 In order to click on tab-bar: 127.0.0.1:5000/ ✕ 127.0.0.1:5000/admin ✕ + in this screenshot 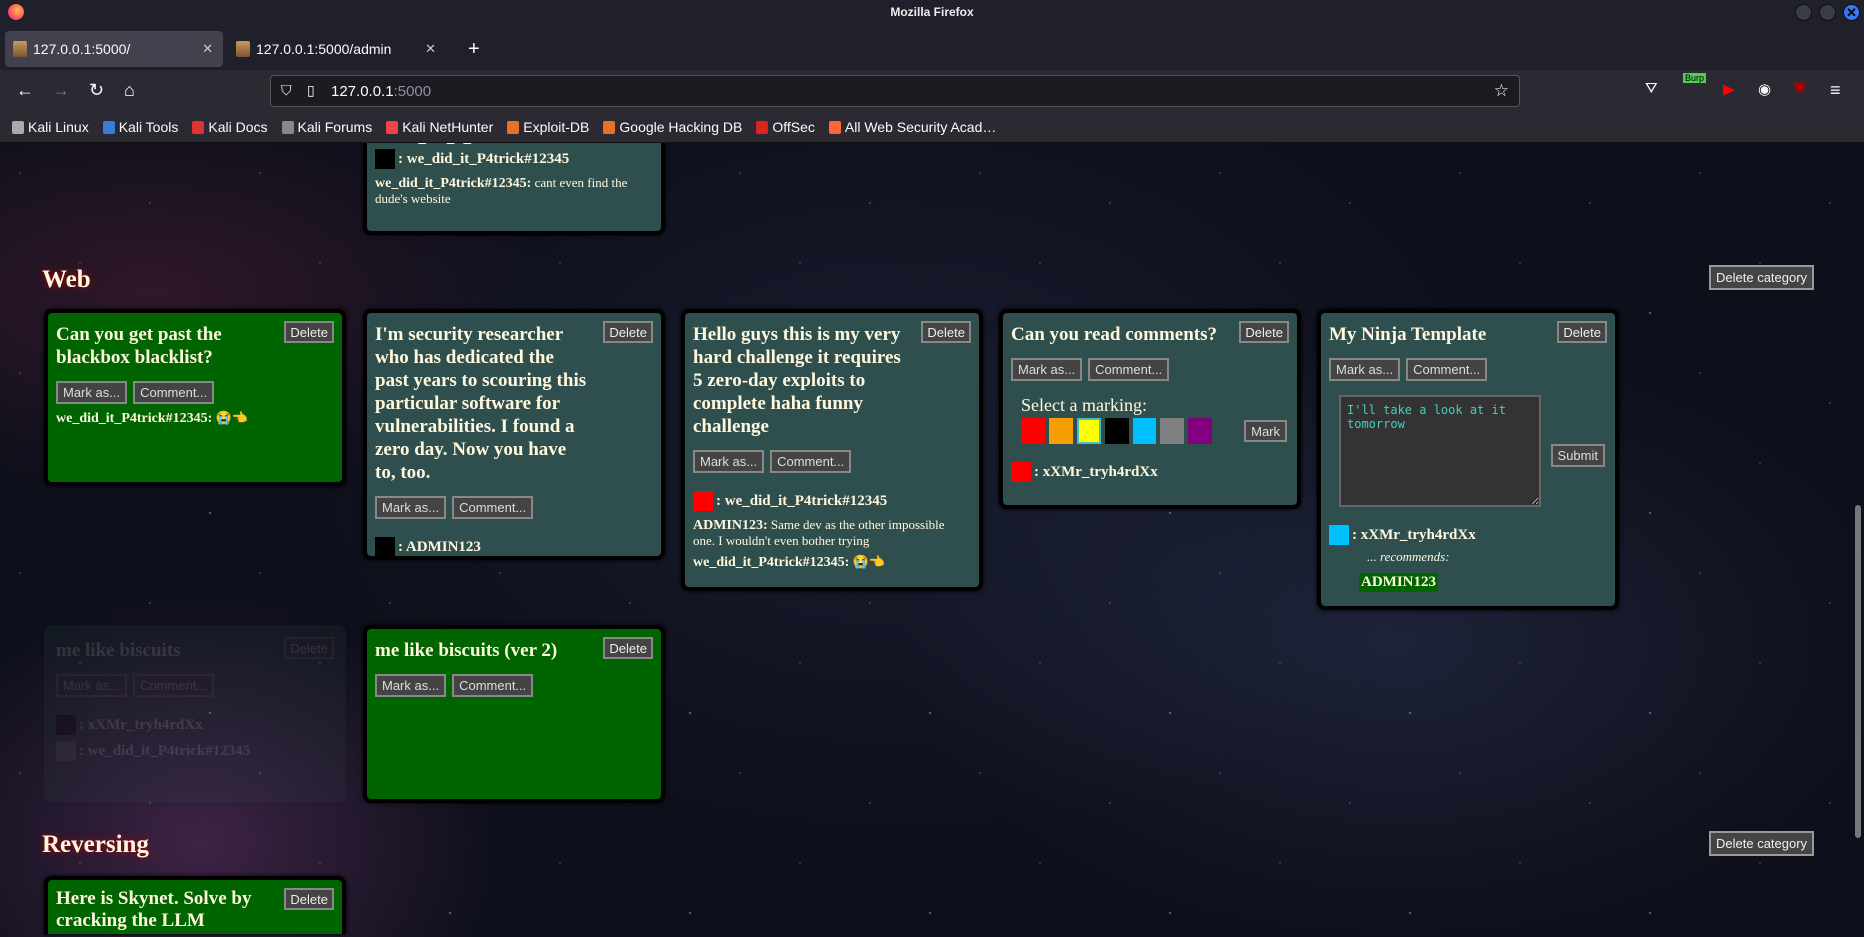, I will do `click(932, 48)`.